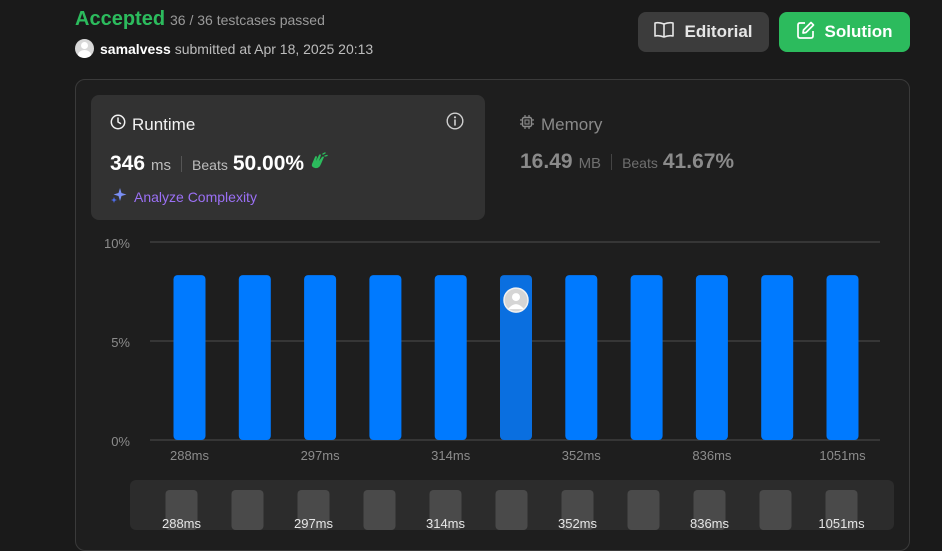 The image size is (942, 551). What do you see at coordinates (314, 523) in the screenshot?
I see `scroller-label: 297ms` at bounding box center [314, 523].